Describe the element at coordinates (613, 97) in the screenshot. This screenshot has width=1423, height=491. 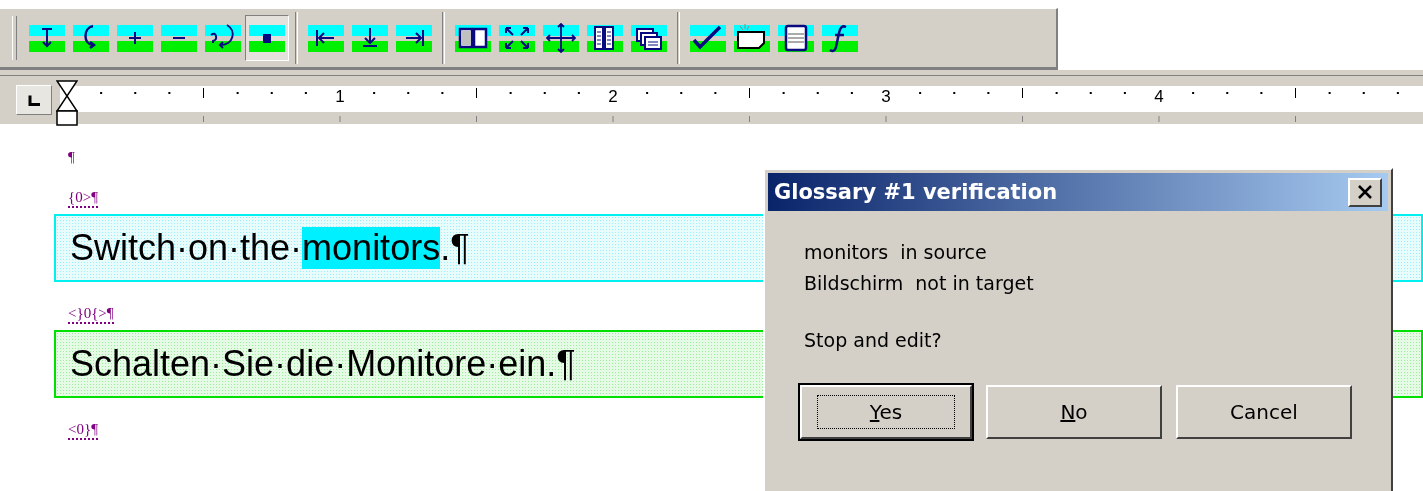
I see `ruler-number: 2` at that location.